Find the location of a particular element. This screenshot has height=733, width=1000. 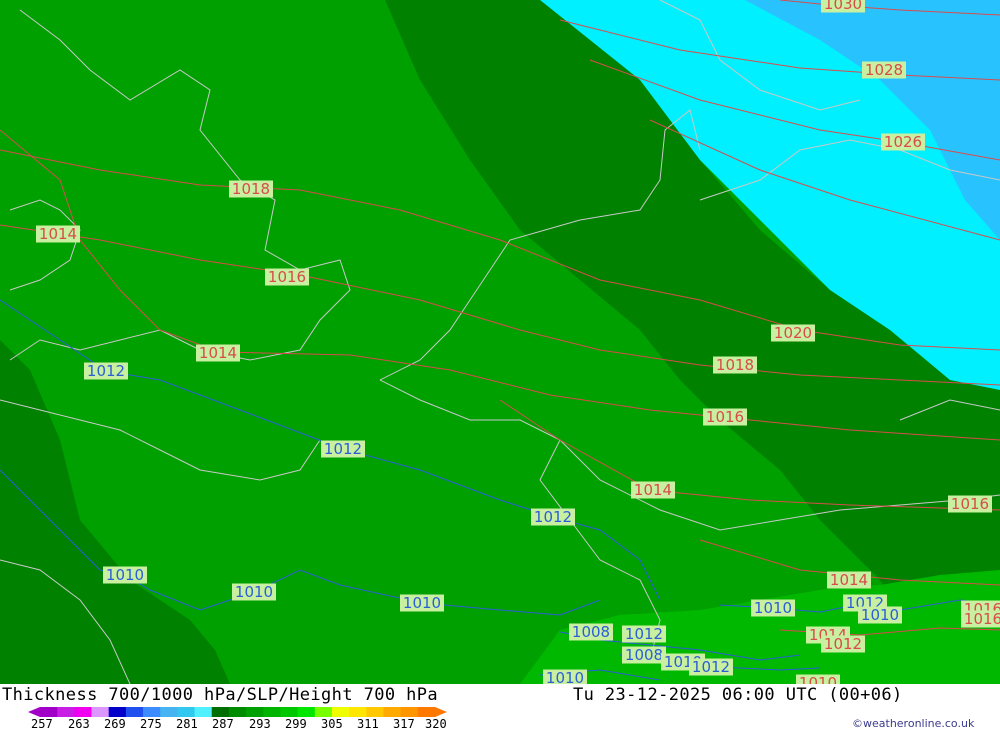

isobar-label: 1026 is located at coordinates (903, 142).